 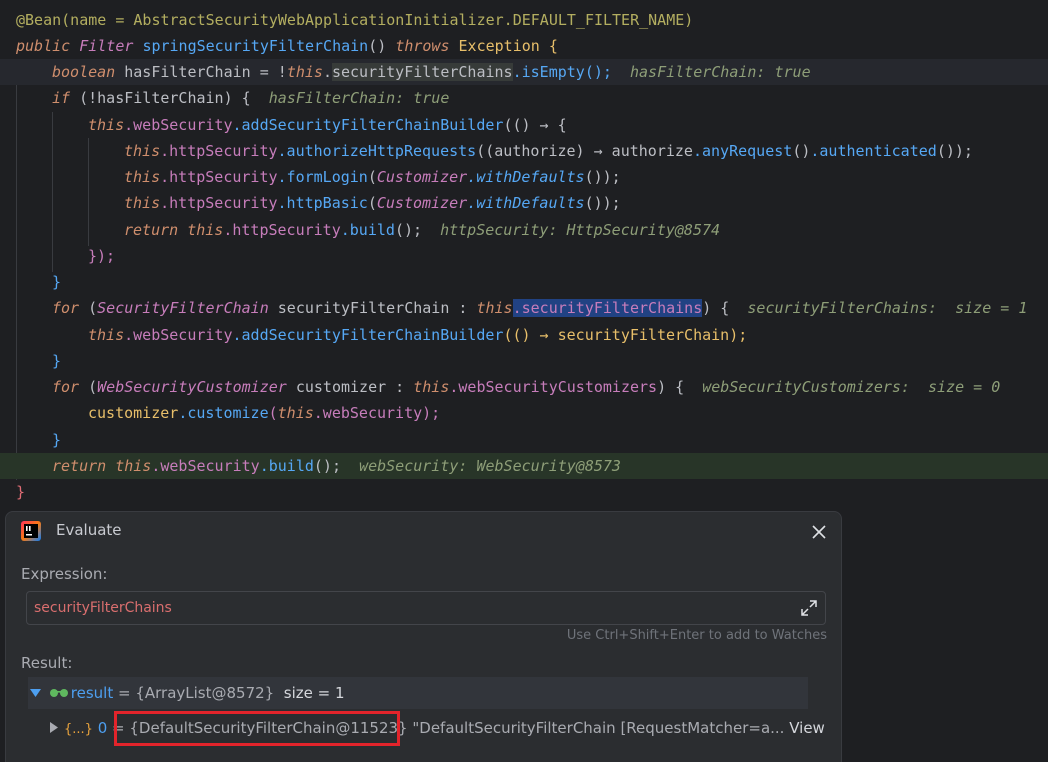 What do you see at coordinates (61, 98) in the screenshot?
I see `keyword: if` at bounding box center [61, 98].